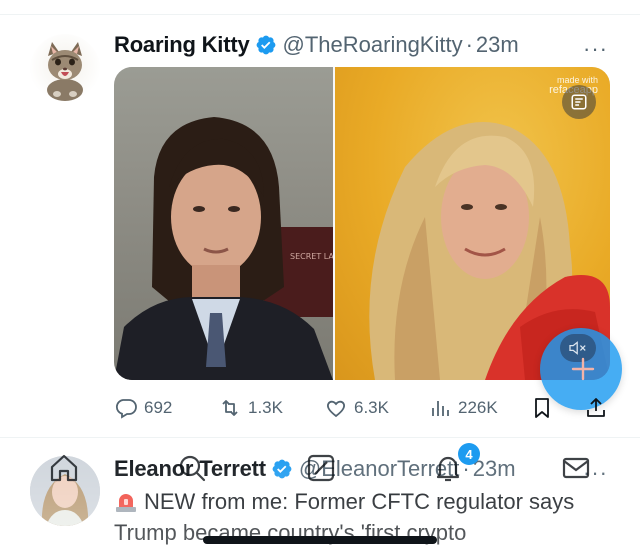  Describe the element at coordinates (373, 45) in the screenshot. I see `username-handle: @TheRoaringKitty` at that location.